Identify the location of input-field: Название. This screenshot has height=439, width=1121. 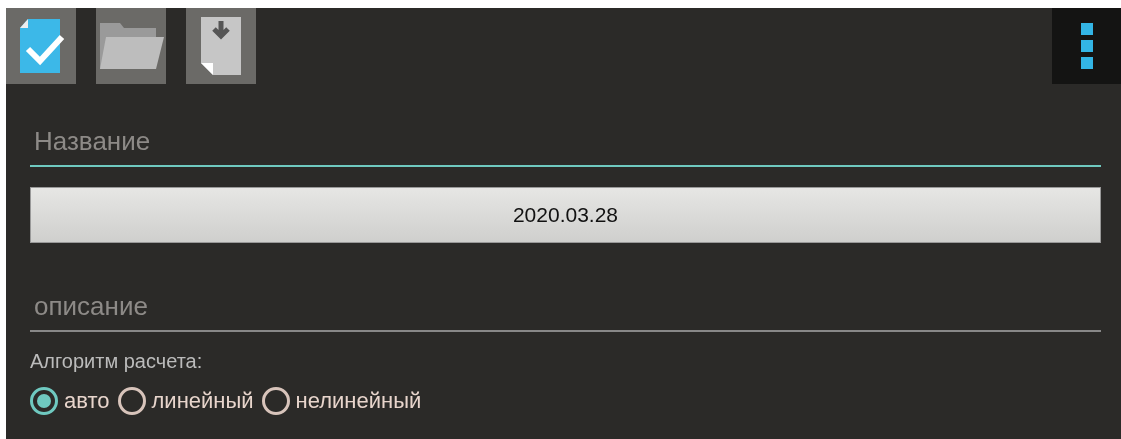
(565, 140).